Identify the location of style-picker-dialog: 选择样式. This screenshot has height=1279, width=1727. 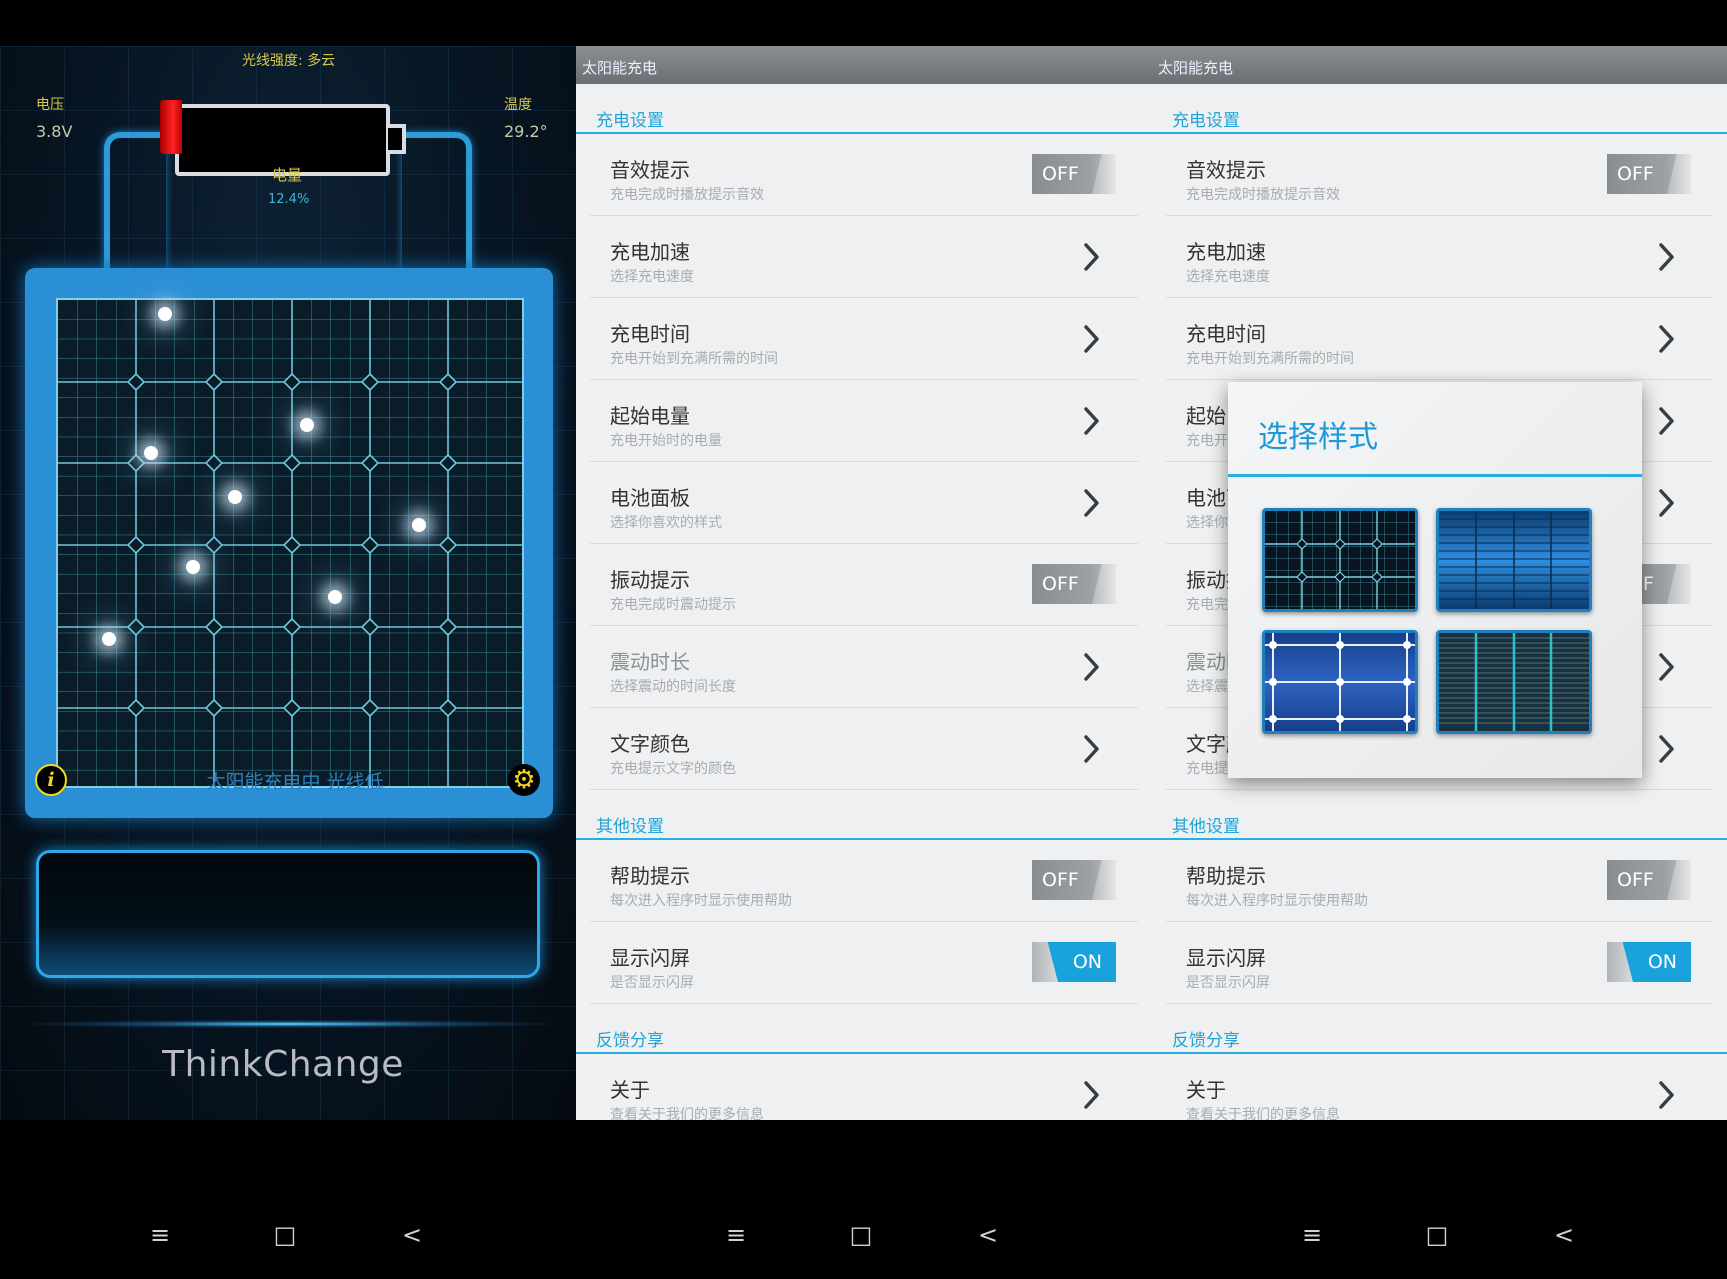
(1435, 580).